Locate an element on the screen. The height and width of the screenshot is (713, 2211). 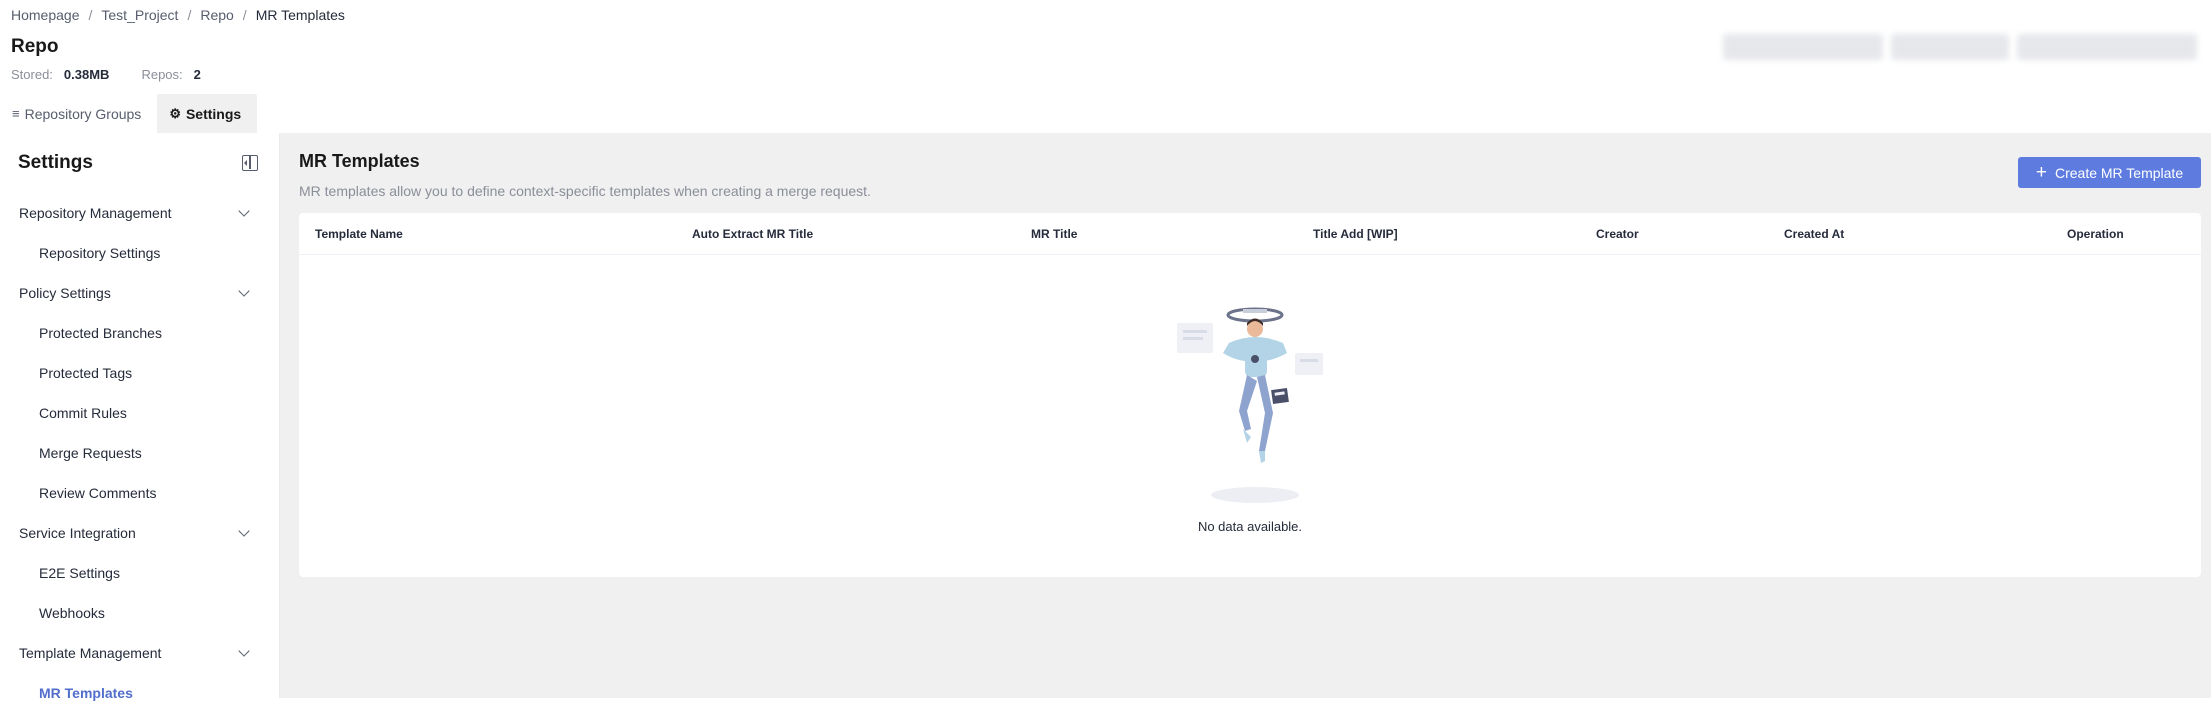
tab-repository-groups: ≡ Repository Groups is located at coordinates (78, 113).